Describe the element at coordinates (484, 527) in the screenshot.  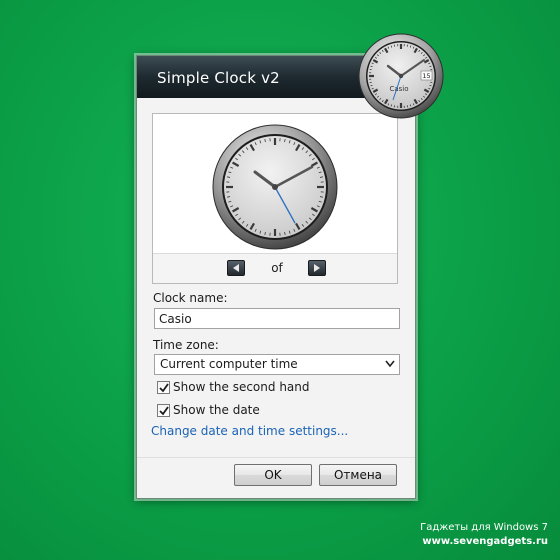
I see `watermark-caption: Гаджеты для Windows 7` at that location.